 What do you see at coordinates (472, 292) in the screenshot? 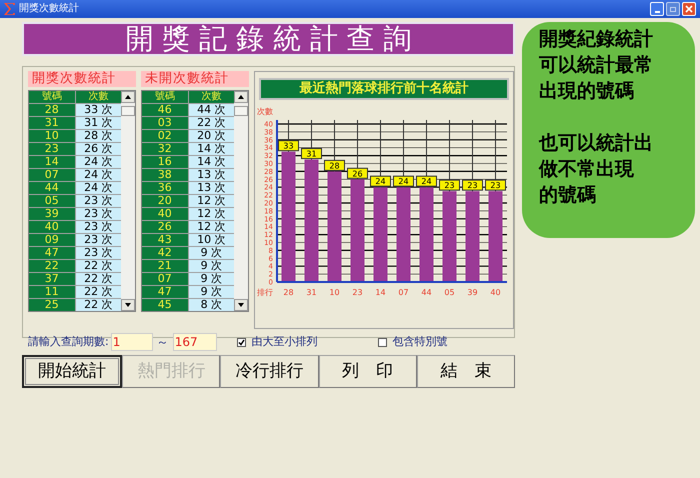
I see `category-label: 39` at bounding box center [472, 292].